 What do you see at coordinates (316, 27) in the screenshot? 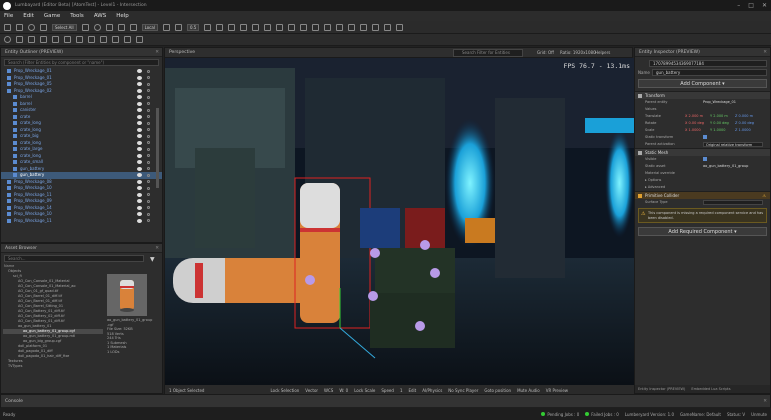
I see `ui-editor-icon` at bounding box center [316, 27].